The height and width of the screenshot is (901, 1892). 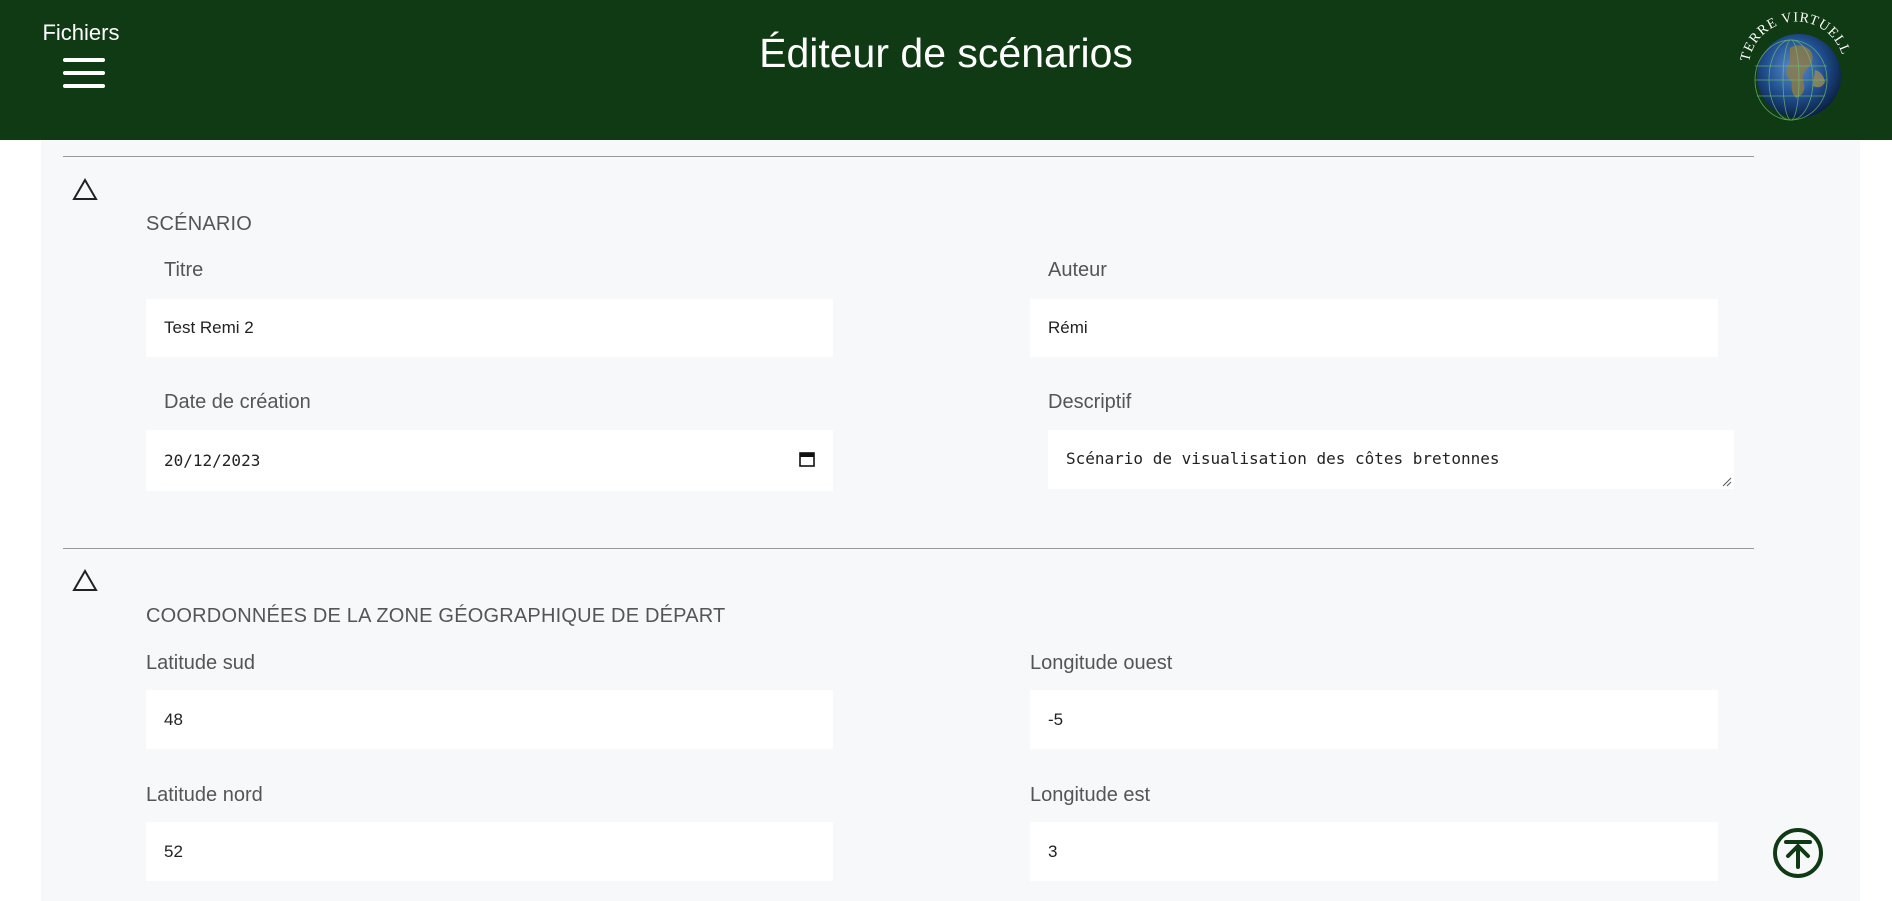 What do you see at coordinates (489, 460) in the screenshot?
I see `creation-date-input: 20/12/2023` at bounding box center [489, 460].